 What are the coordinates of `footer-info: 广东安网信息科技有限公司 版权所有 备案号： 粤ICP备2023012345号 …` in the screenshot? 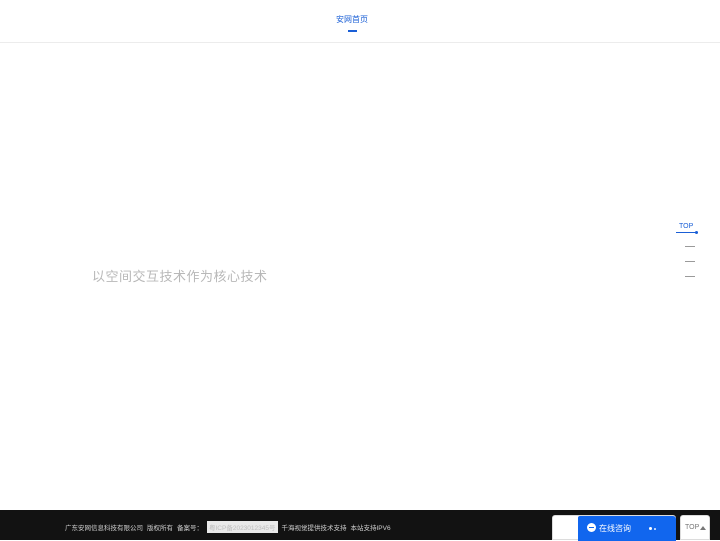 It's located at (228, 527).